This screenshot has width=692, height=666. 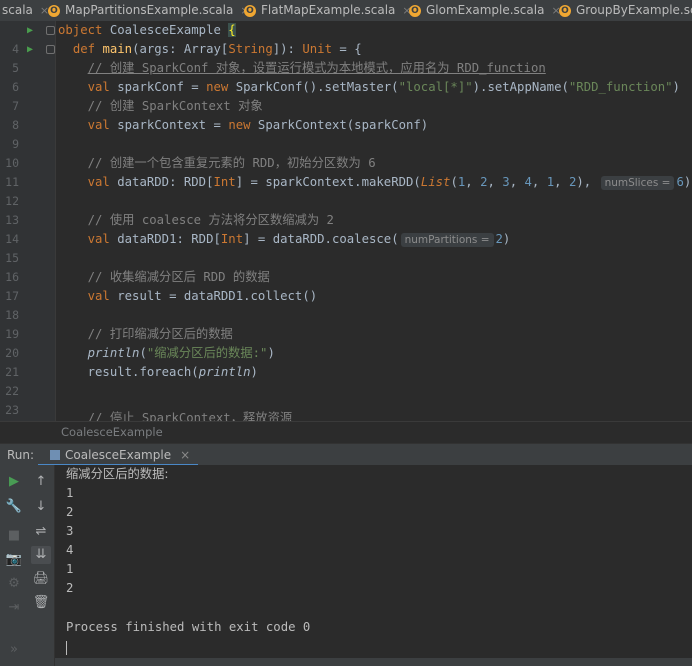 I want to click on tab-groupby-example: O GroupByExample.scal, so click(x=625, y=10).